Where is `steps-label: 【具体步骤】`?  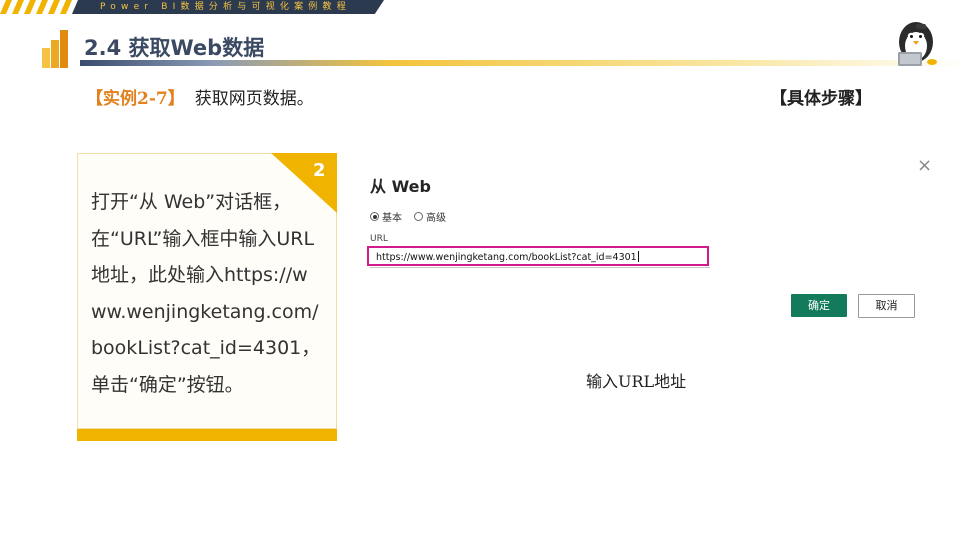 steps-label: 【具体步骤】 is located at coordinates (821, 99).